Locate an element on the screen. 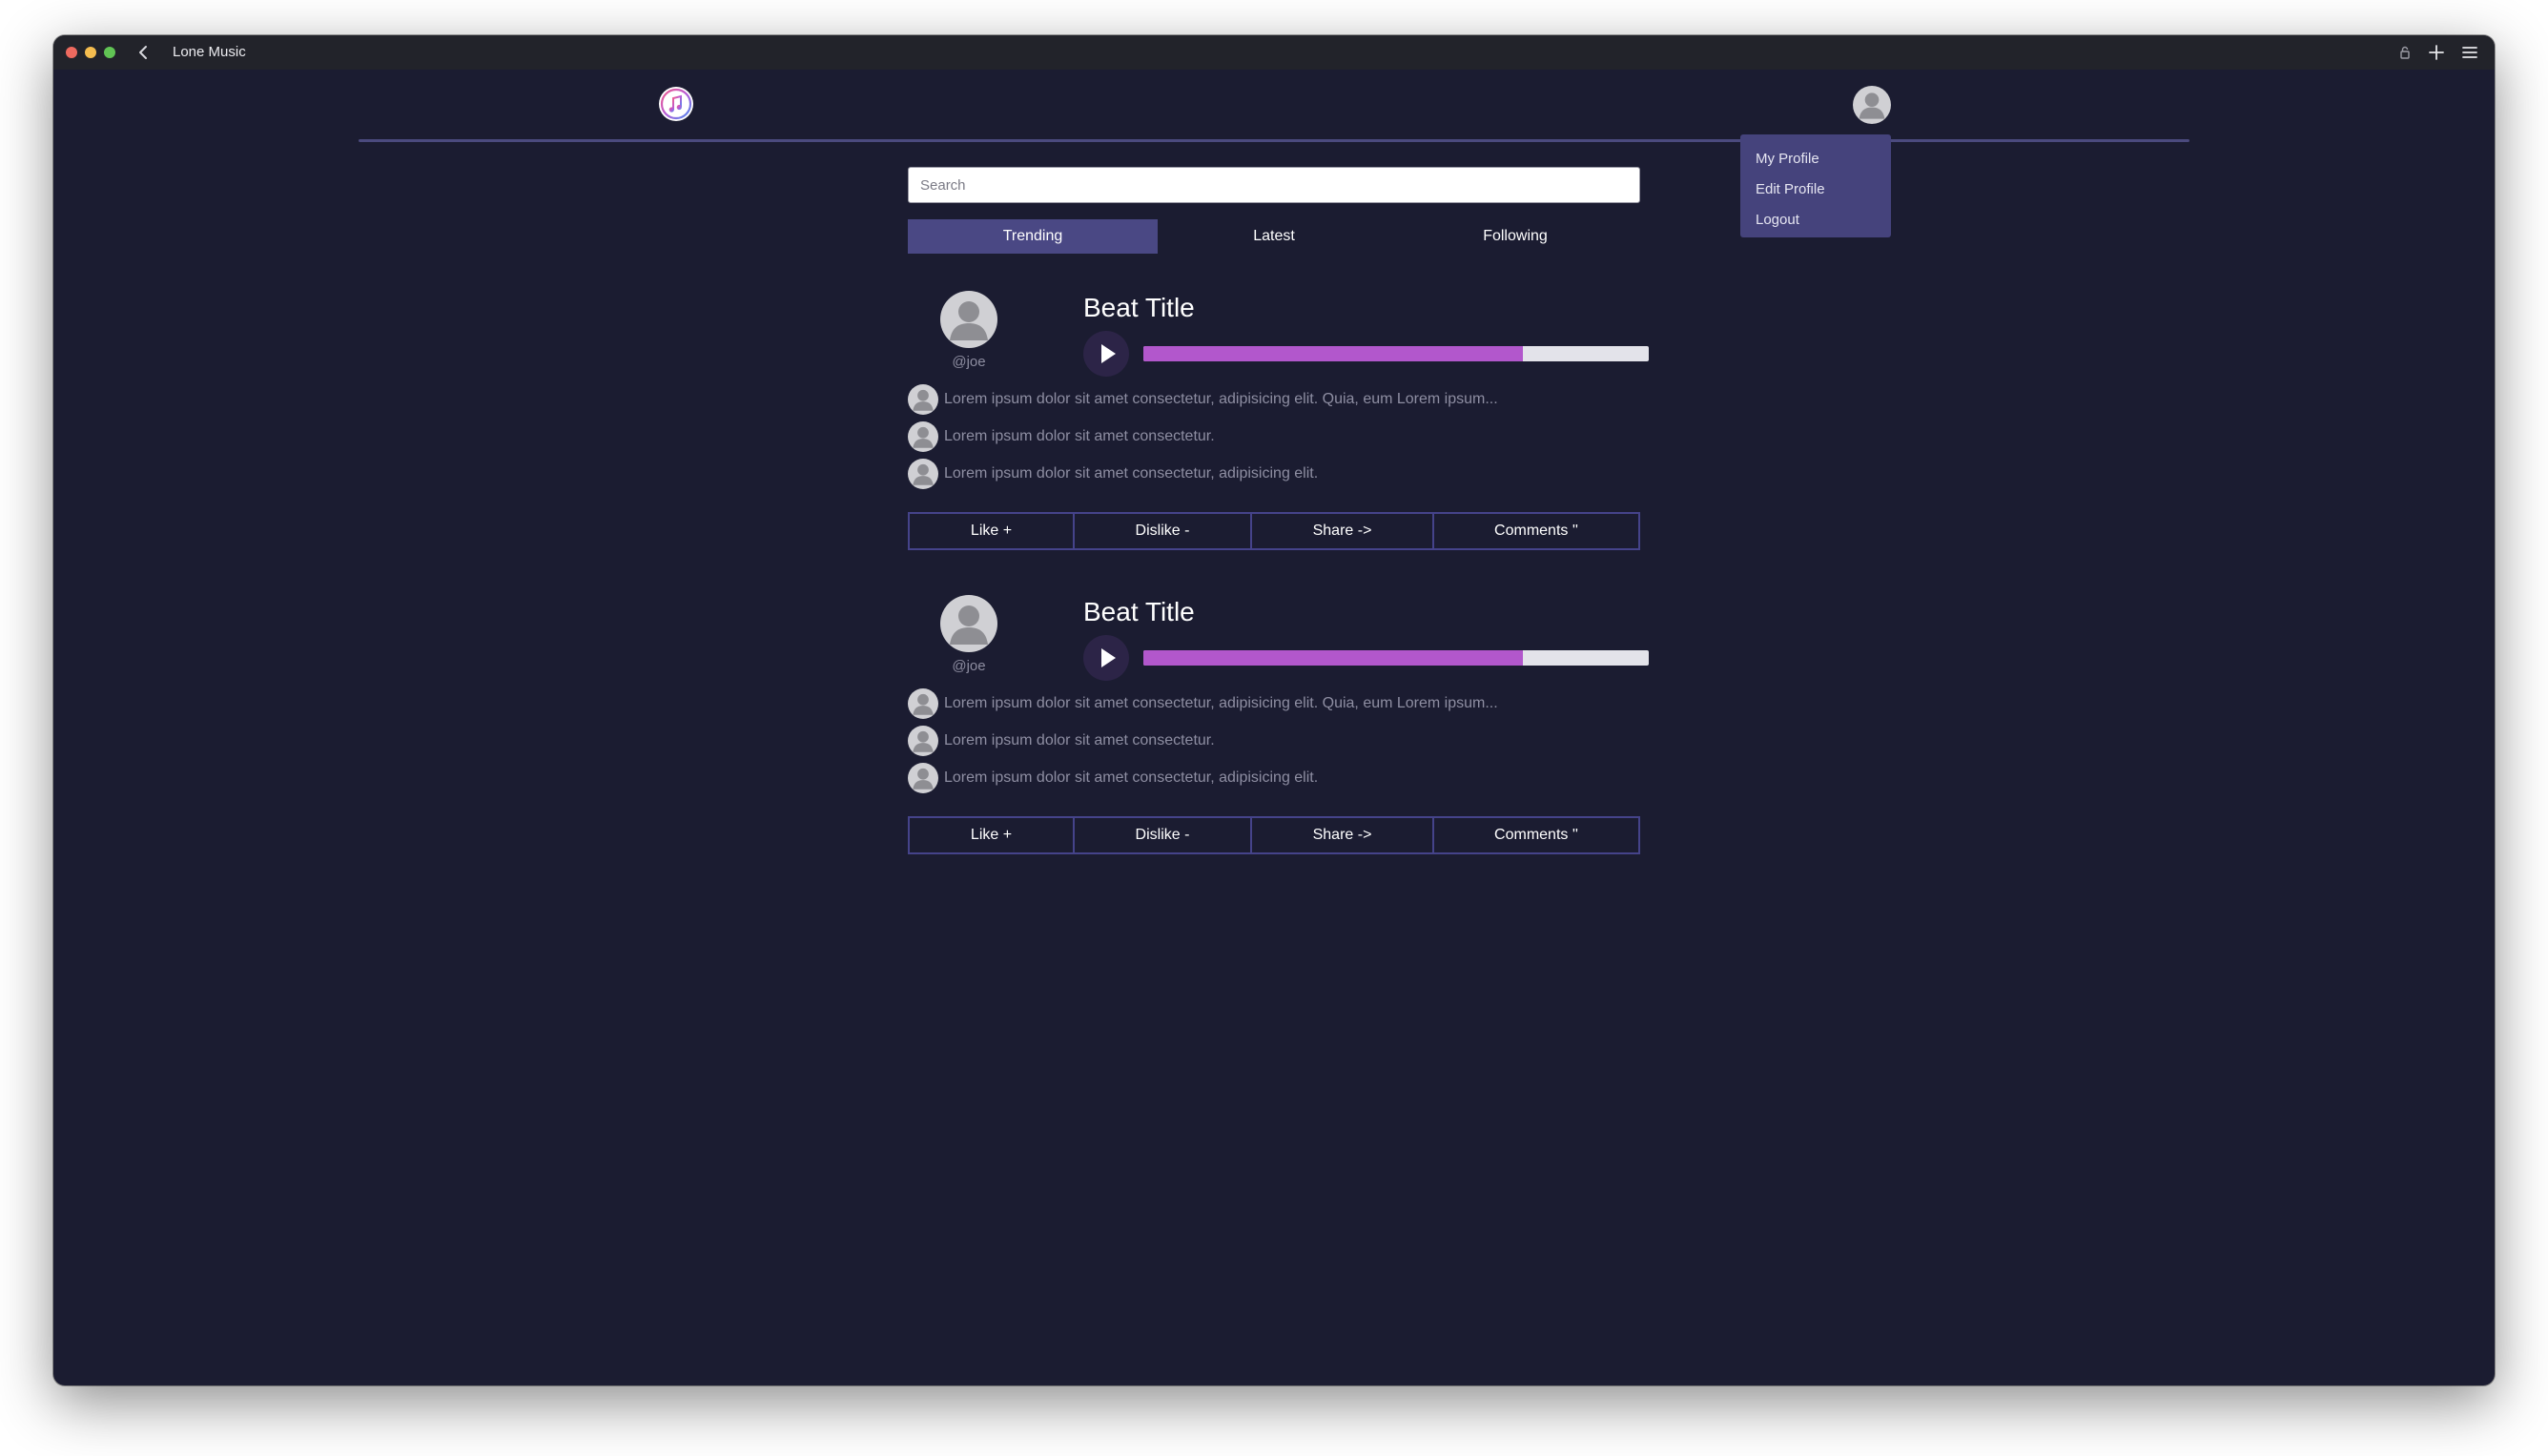  menu-icon is located at coordinates (2470, 52).